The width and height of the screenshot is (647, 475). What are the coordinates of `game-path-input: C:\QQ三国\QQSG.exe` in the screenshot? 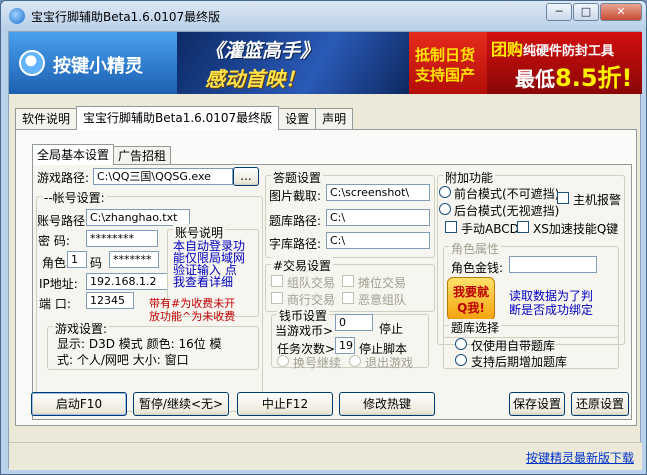 It's located at (163, 176).